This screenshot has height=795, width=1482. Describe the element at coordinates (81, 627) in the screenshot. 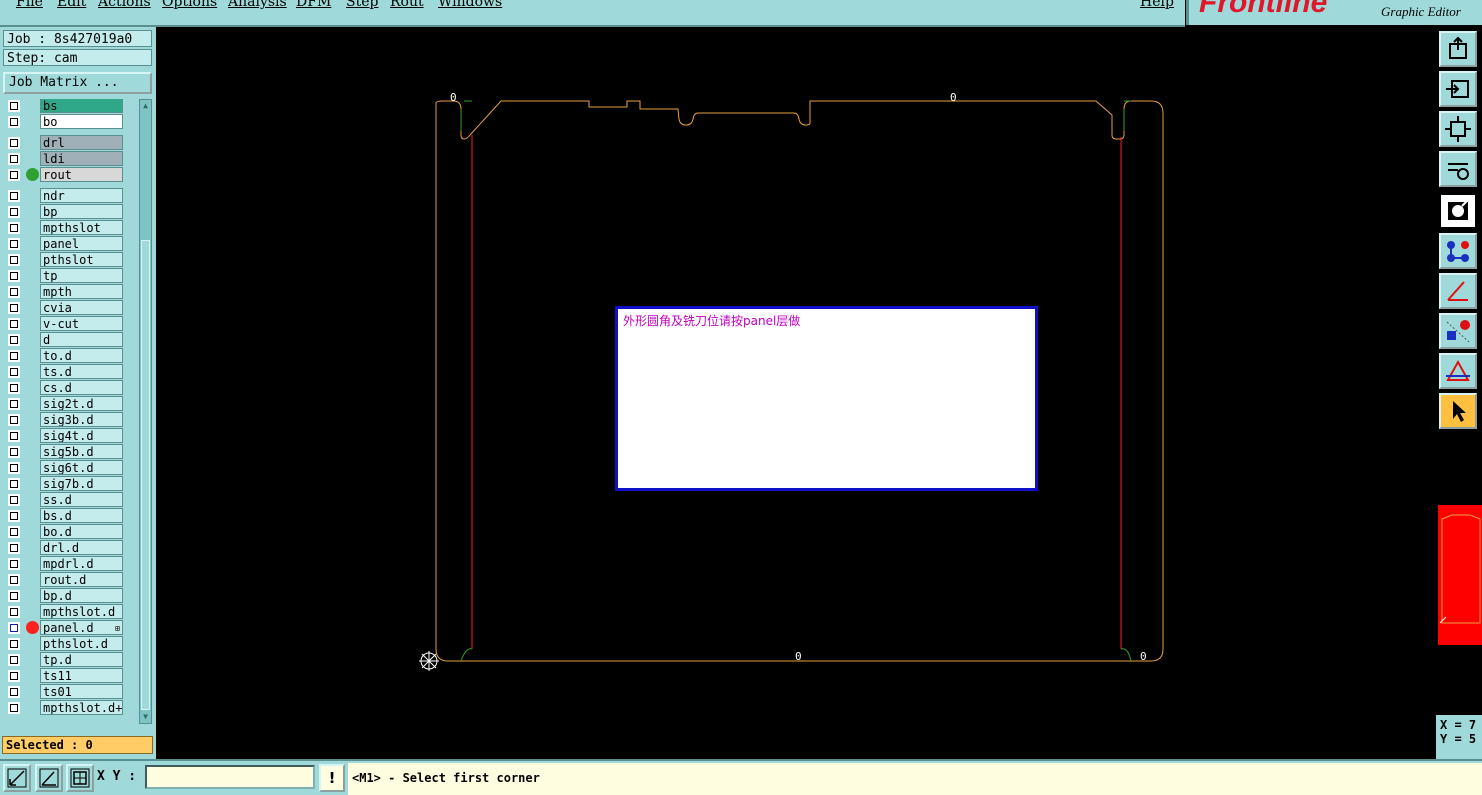

I see `layer-name: panel.d` at that location.